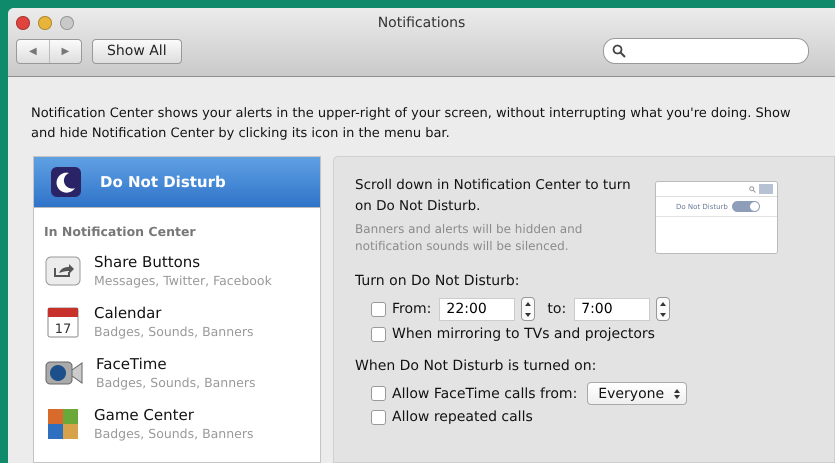 The width and height of the screenshot is (835, 463). What do you see at coordinates (148, 262) in the screenshot?
I see `app-name: Share Buttons` at bounding box center [148, 262].